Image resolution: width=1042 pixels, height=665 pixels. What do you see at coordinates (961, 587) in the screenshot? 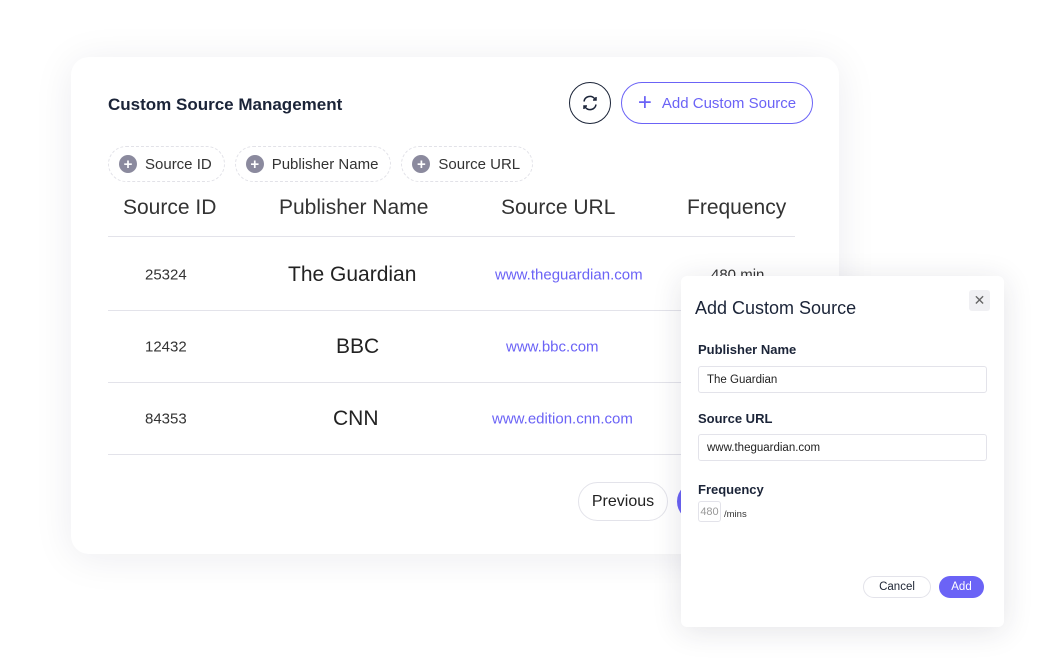
I see `add-button: Add` at bounding box center [961, 587].